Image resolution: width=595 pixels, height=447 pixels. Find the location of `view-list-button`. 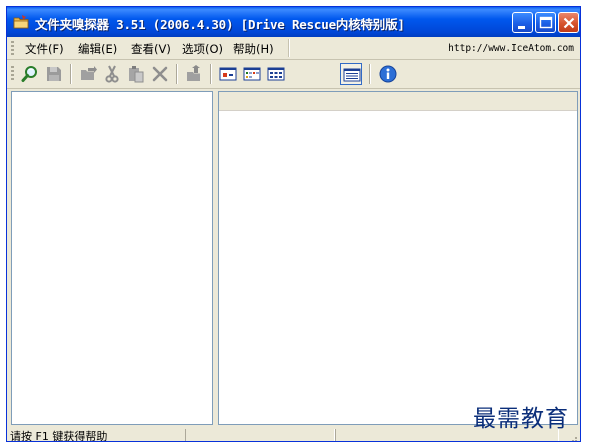

view-list-button is located at coordinates (276, 74).